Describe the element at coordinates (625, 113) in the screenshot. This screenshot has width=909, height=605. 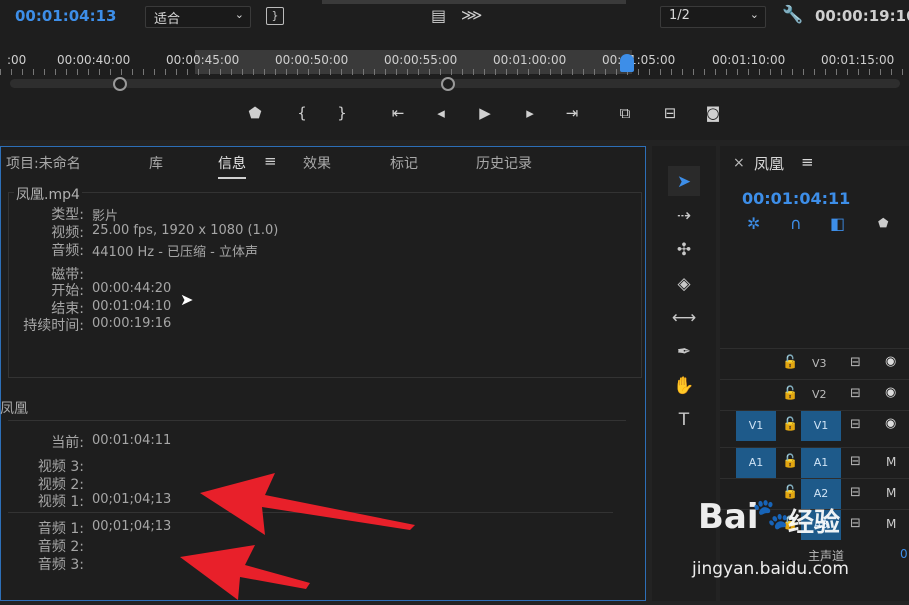
I see `insert-icon: ⧉` at that location.